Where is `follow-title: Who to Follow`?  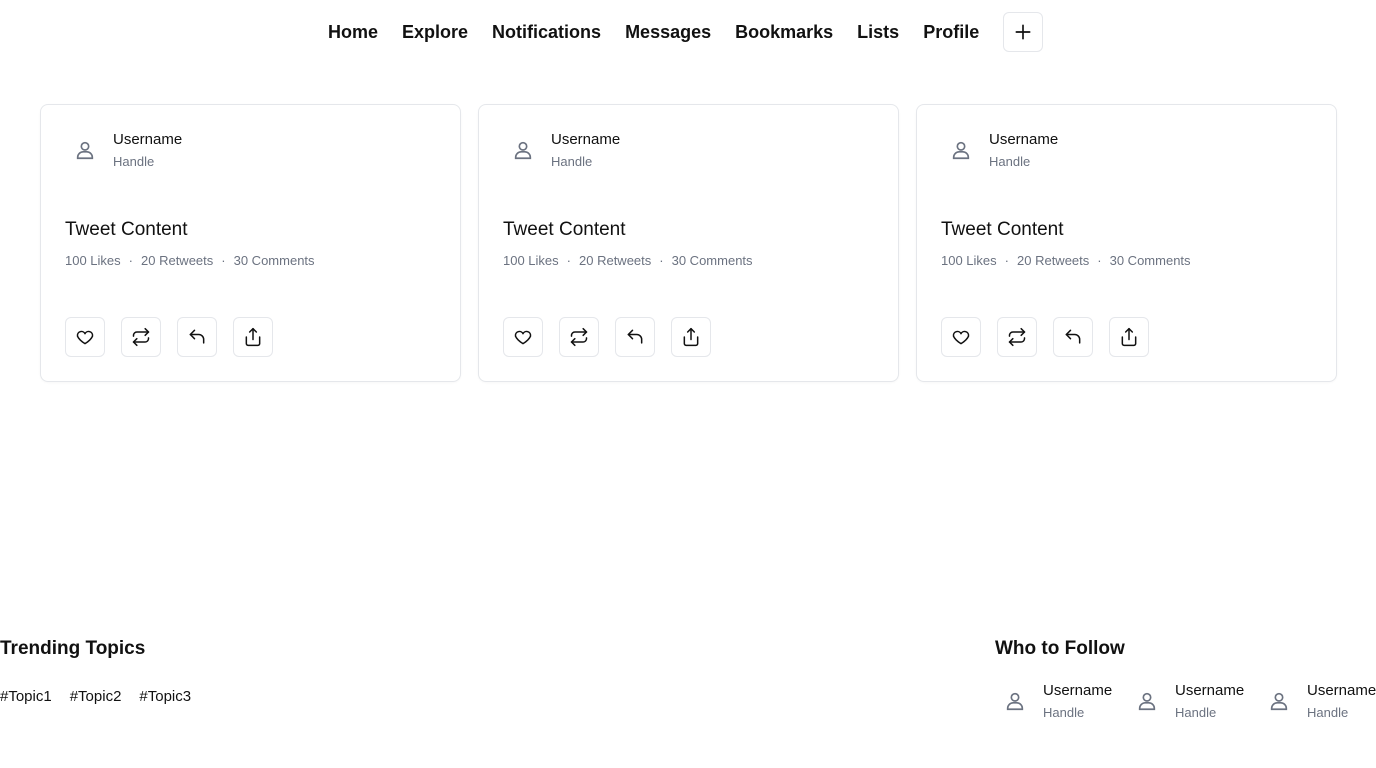
follow-title: Who to Follow is located at coordinates (1060, 648).